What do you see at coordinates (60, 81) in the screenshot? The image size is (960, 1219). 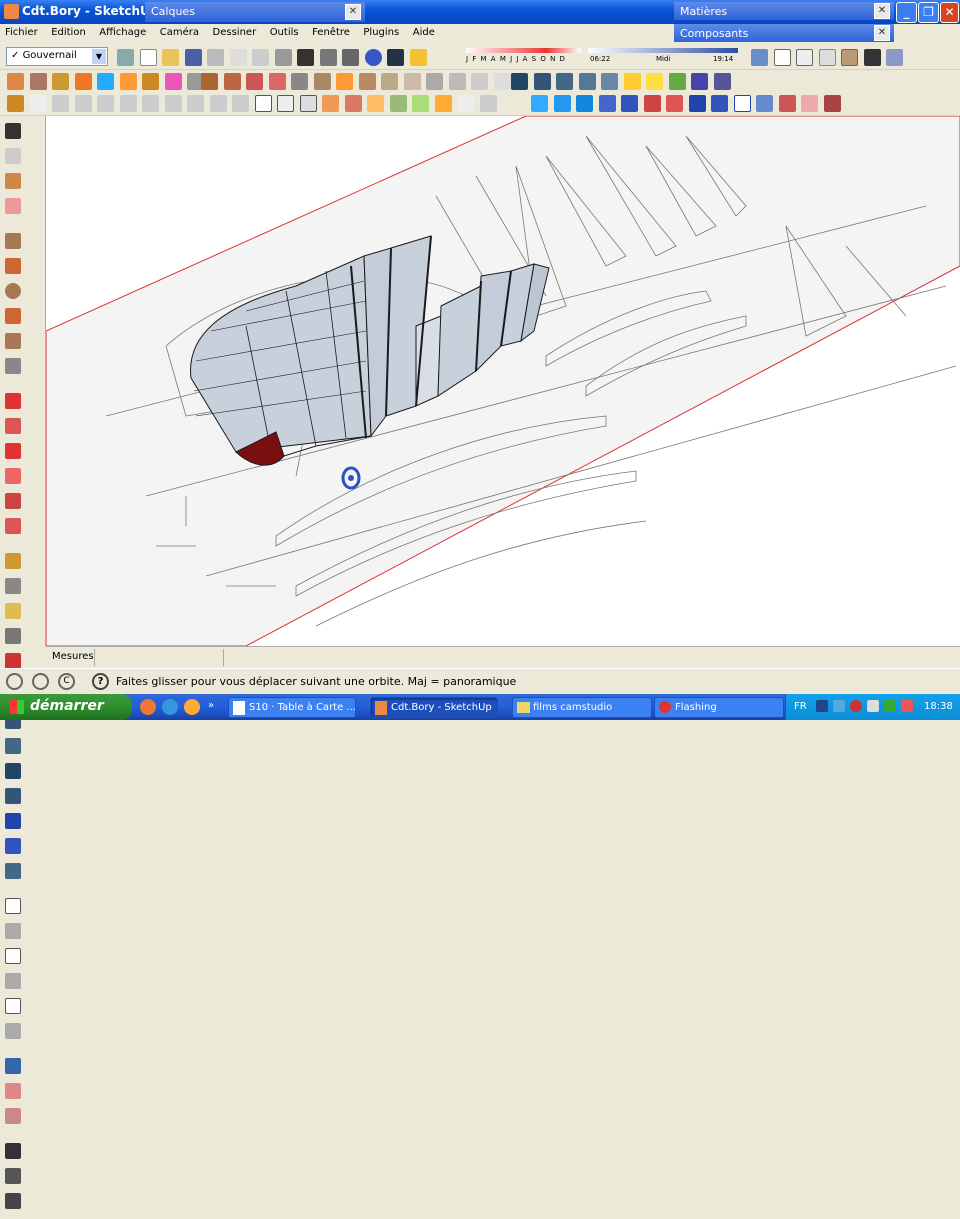 I see `smoove-icon` at bounding box center [60, 81].